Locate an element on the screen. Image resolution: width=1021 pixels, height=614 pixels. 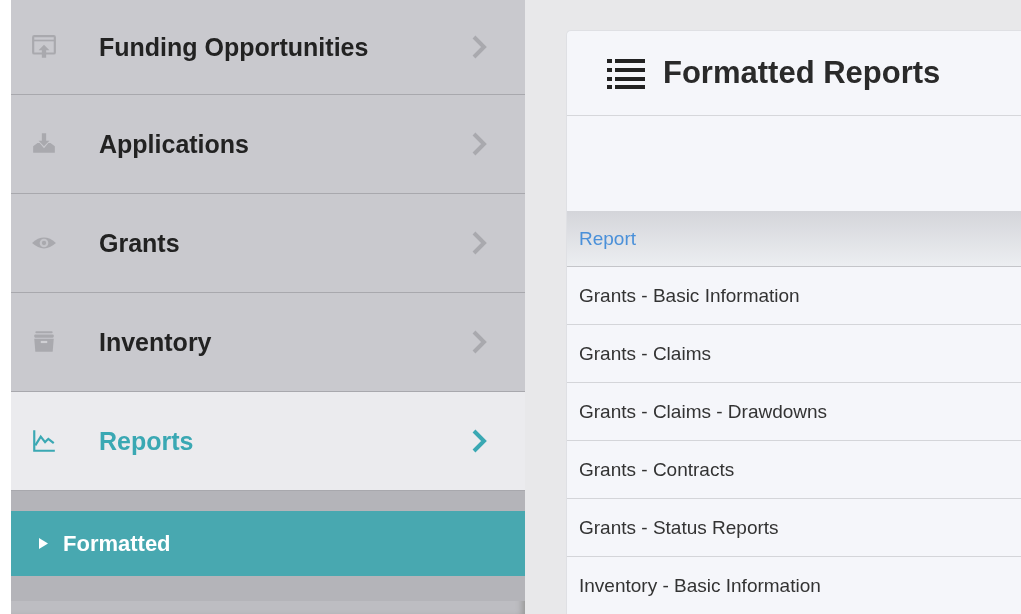
nav-item: Applications is located at coordinates (268, 144).